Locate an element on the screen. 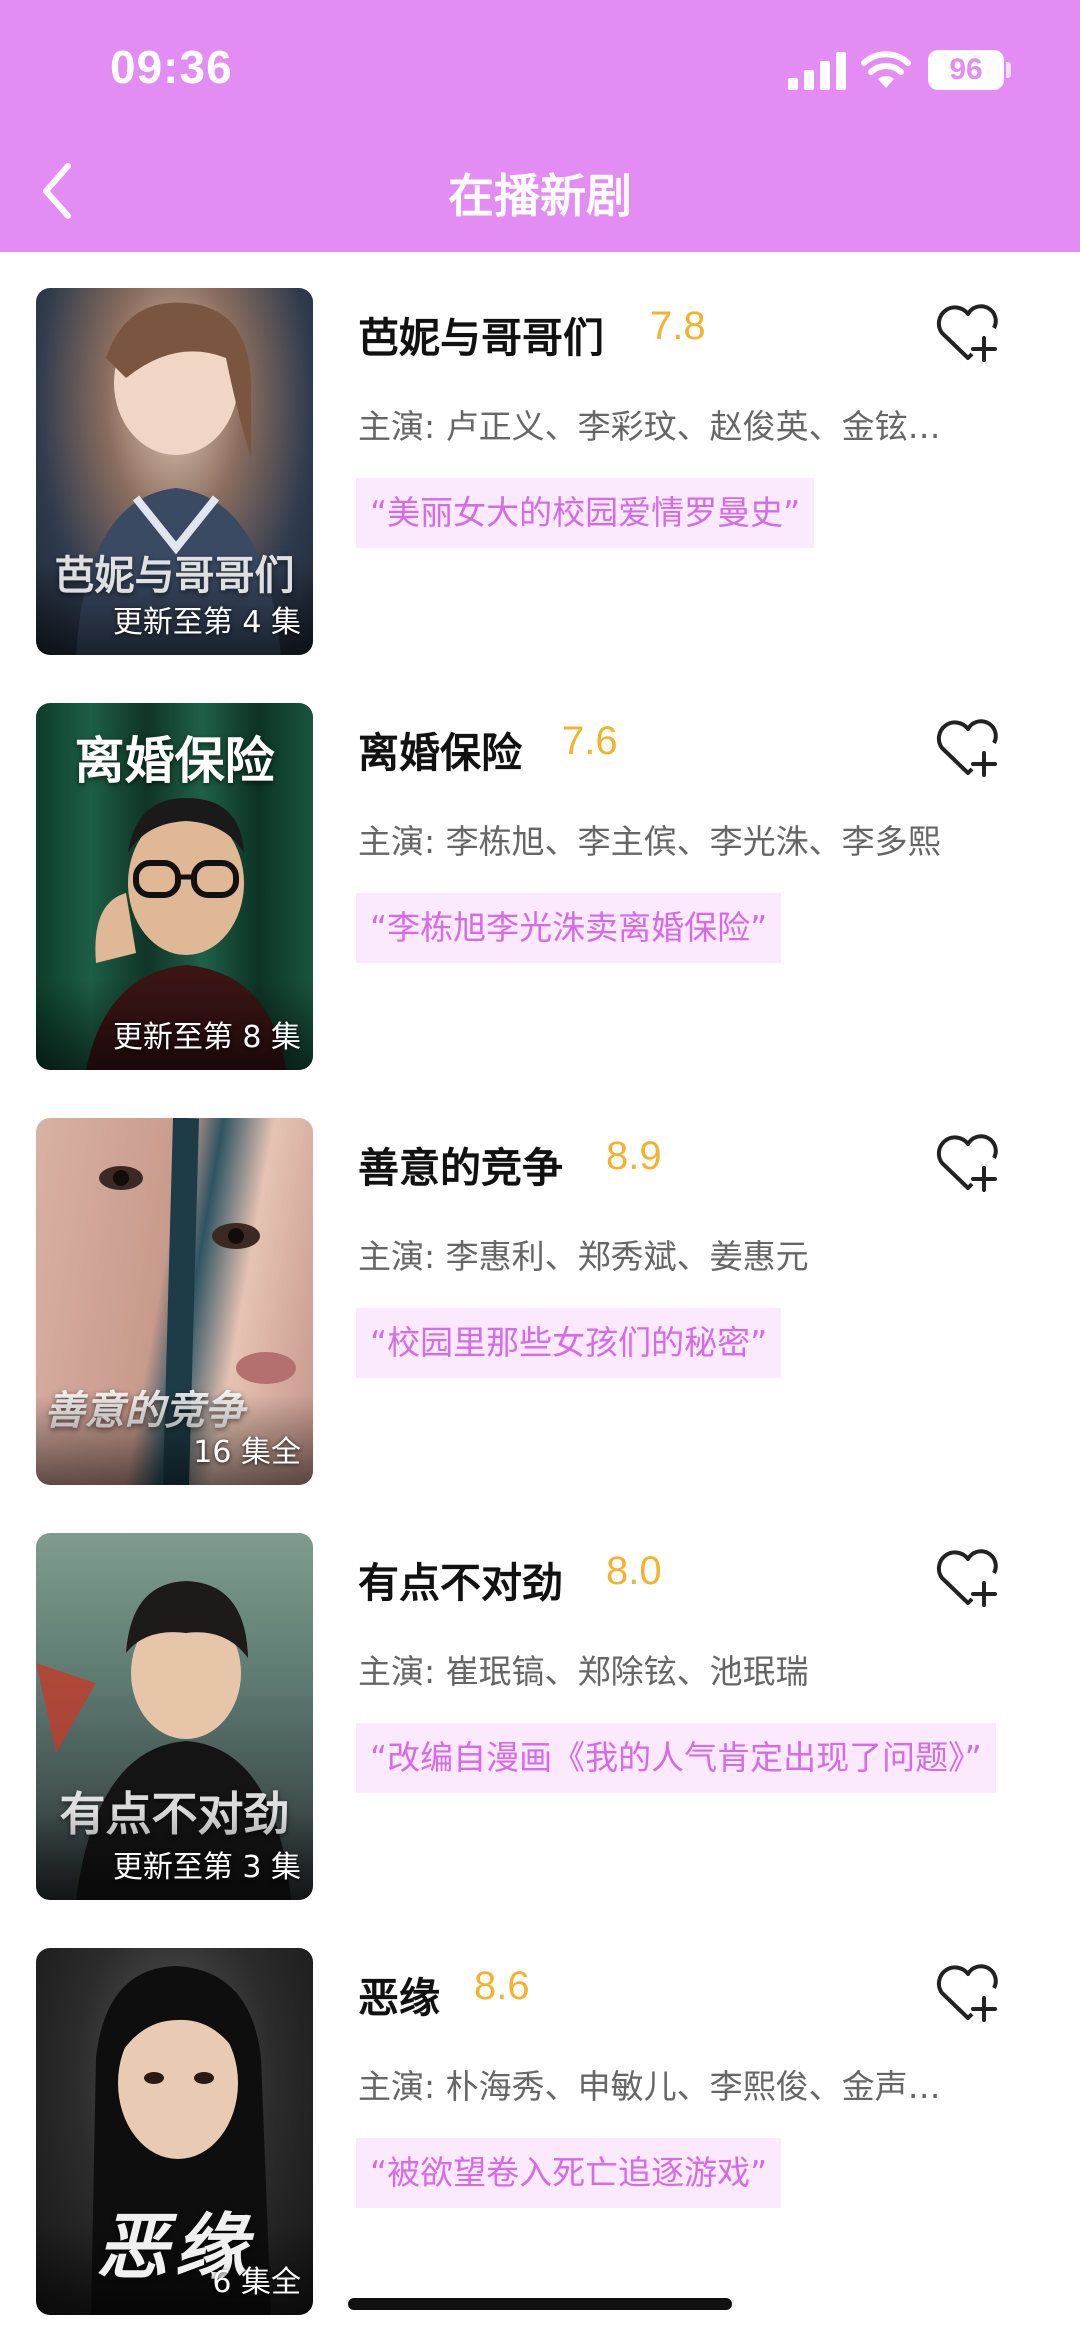 The image size is (1080, 2337). drama-tagline: “改编自漫画《我的人气肯定出现了问题》” is located at coordinates (676, 1758).